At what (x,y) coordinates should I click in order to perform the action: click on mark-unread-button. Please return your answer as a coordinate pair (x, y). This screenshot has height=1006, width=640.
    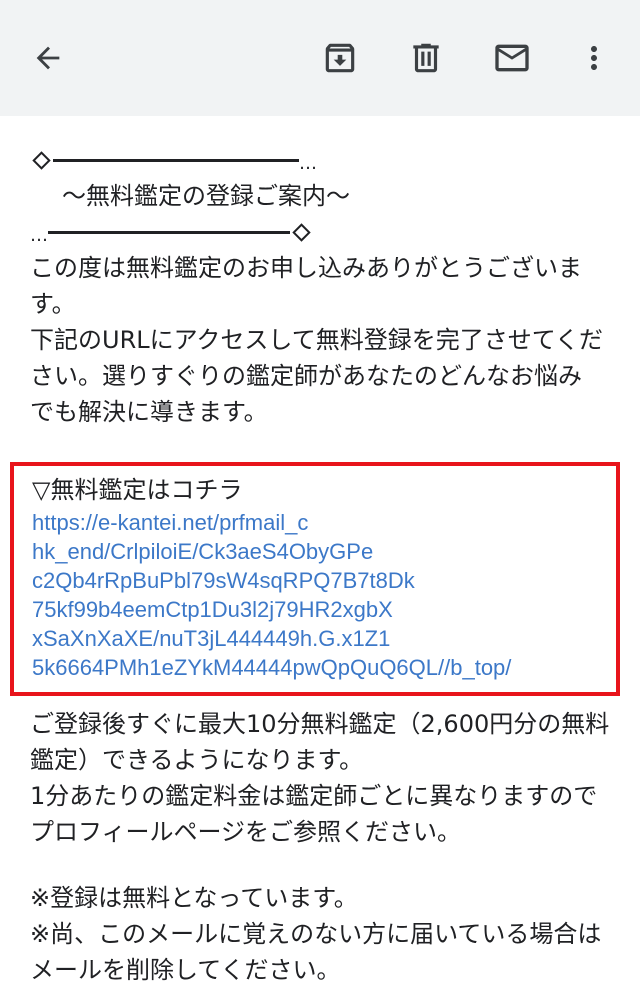
    Looking at the image, I should click on (512, 58).